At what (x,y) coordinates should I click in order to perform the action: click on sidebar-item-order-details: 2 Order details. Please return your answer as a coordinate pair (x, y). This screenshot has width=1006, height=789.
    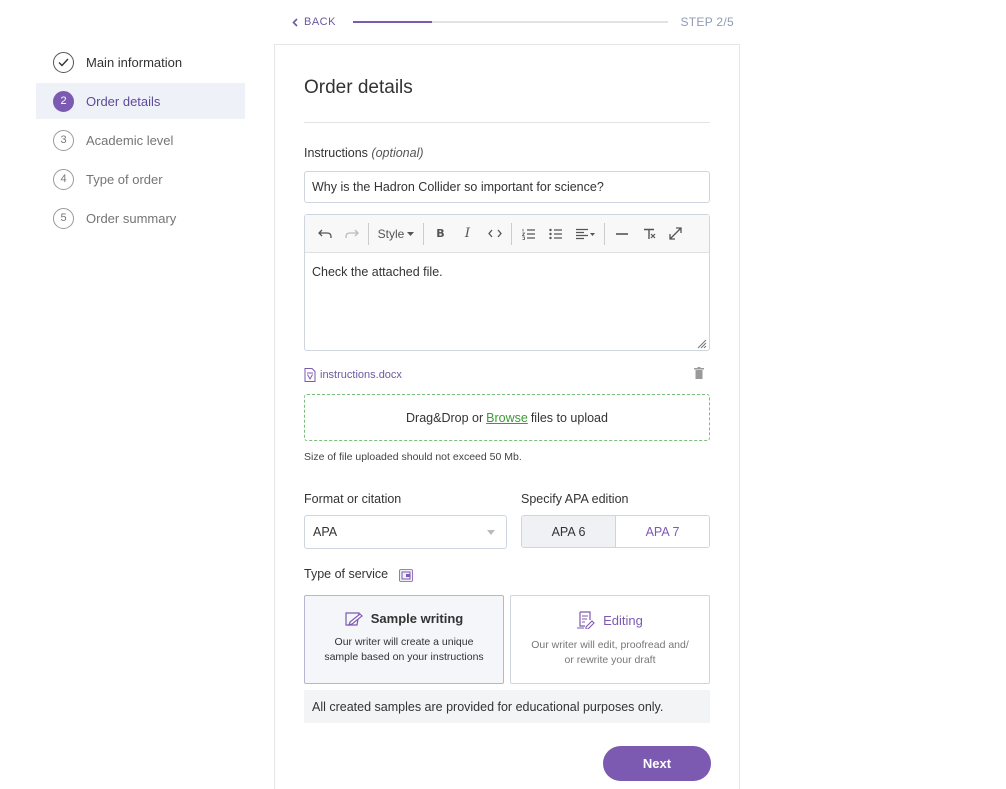
    Looking at the image, I should click on (140, 101).